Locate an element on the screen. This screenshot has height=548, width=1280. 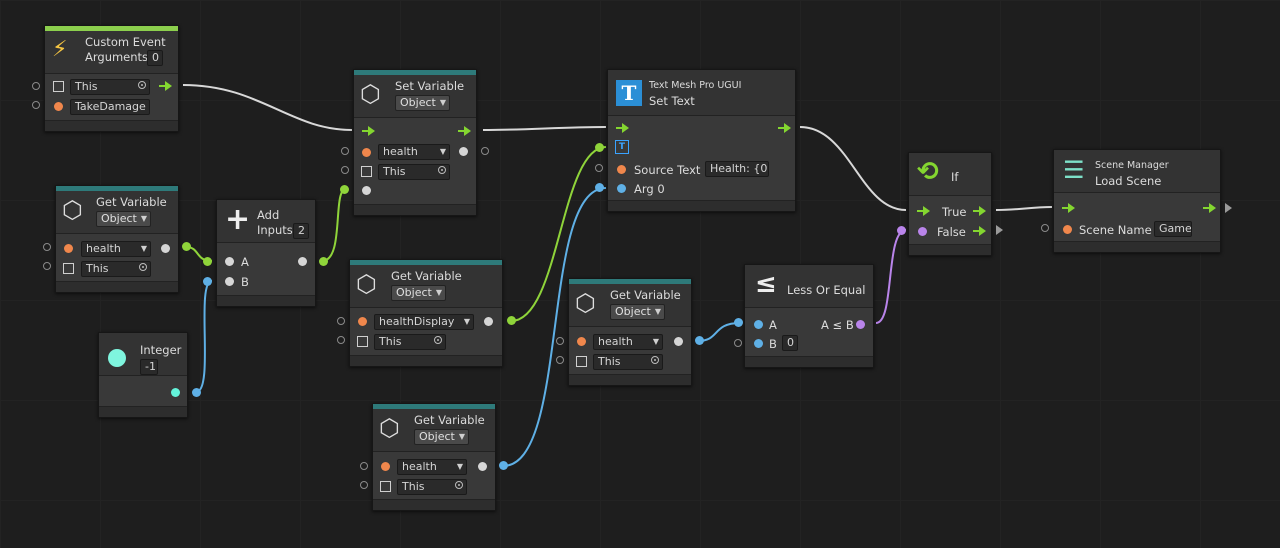
unconnected-flow-port is located at coordinates (1228, 208).